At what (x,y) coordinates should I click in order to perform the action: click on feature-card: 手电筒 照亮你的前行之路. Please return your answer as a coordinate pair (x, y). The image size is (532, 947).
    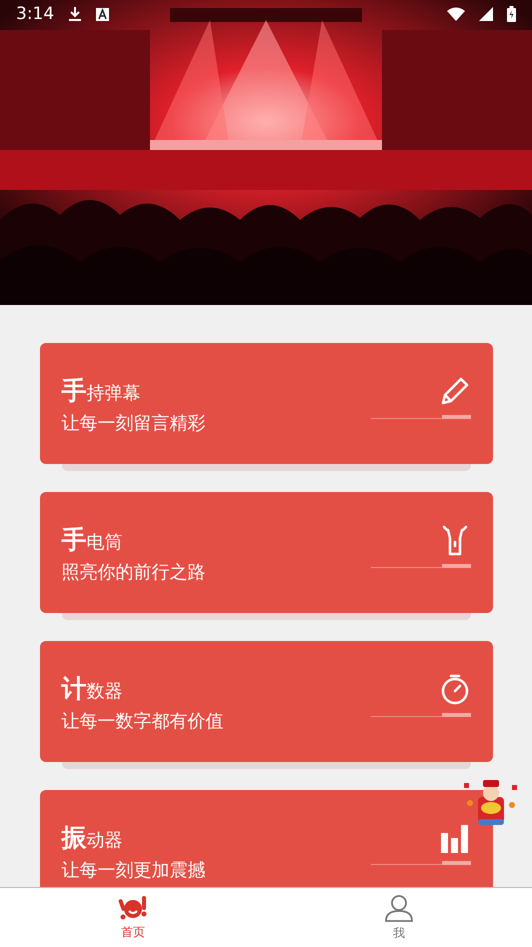
    Looking at the image, I should click on (266, 552).